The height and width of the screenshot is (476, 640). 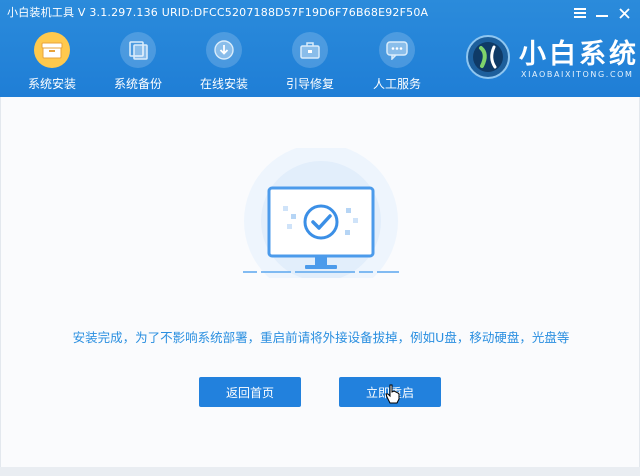 I want to click on tab-label: 在线安装, so click(x=223, y=84).